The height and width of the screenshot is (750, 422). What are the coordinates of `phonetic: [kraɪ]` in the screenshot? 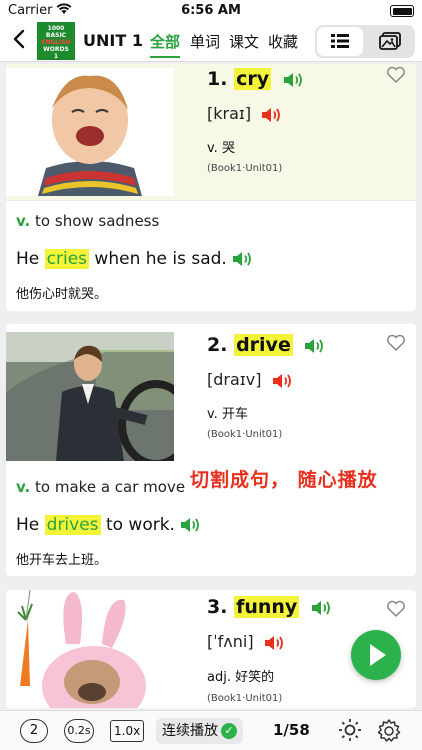 It's located at (229, 113).